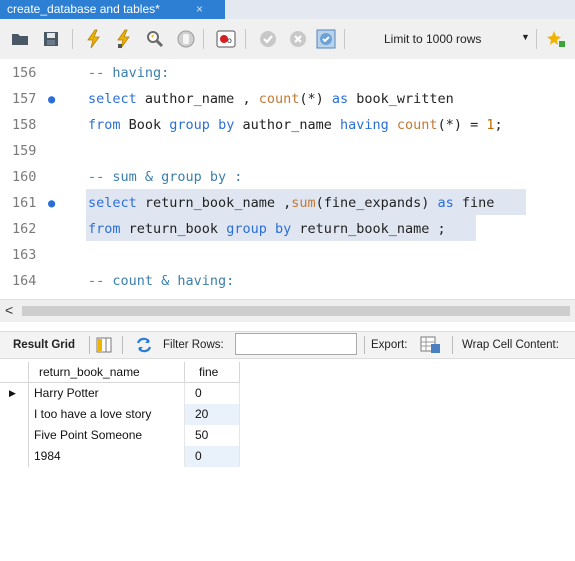 The height and width of the screenshot is (561, 575). I want to click on limit-rows-select: Limit to 1000 rows, so click(432, 39).